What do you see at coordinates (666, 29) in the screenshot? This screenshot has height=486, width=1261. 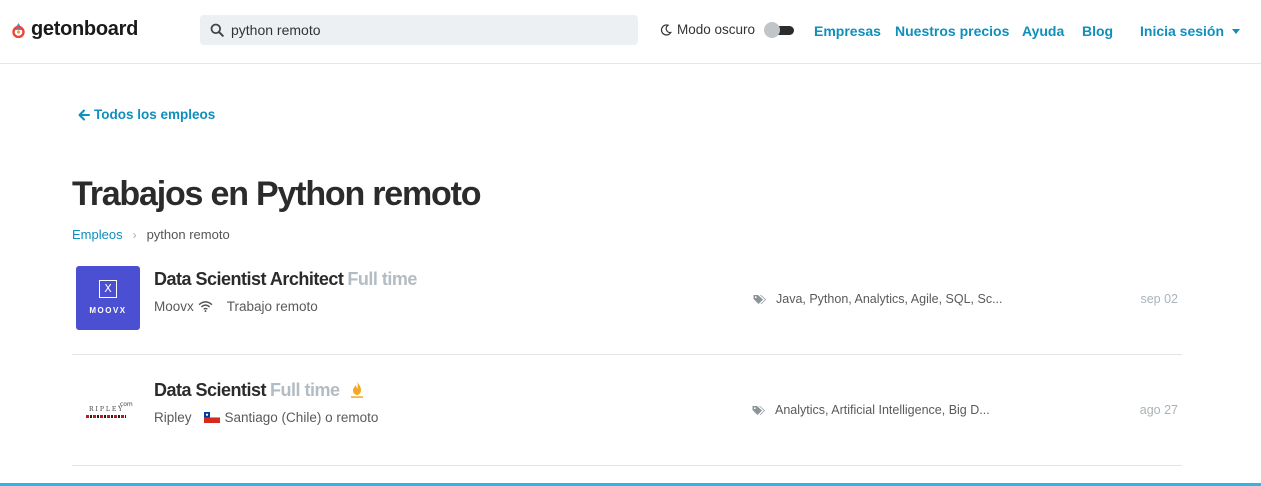 I see `moon-icon` at bounding box center [666, 29].